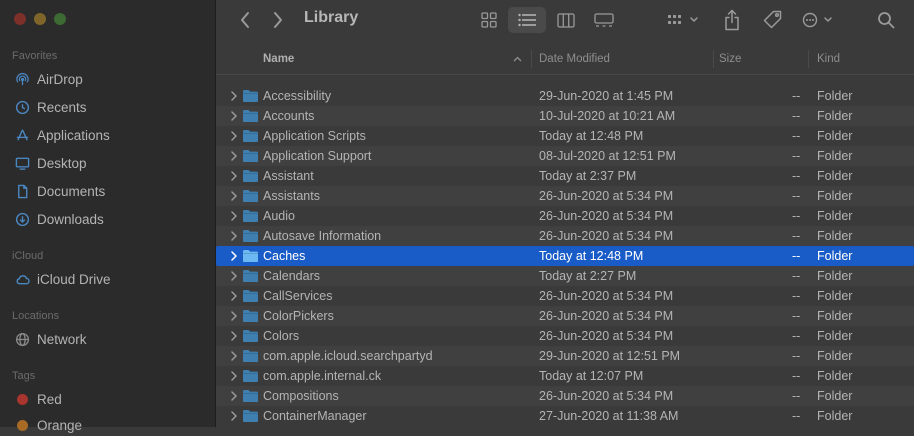 The width and height of the screenshot is (914, 436). I want to click on back-button, so click(245, 20).